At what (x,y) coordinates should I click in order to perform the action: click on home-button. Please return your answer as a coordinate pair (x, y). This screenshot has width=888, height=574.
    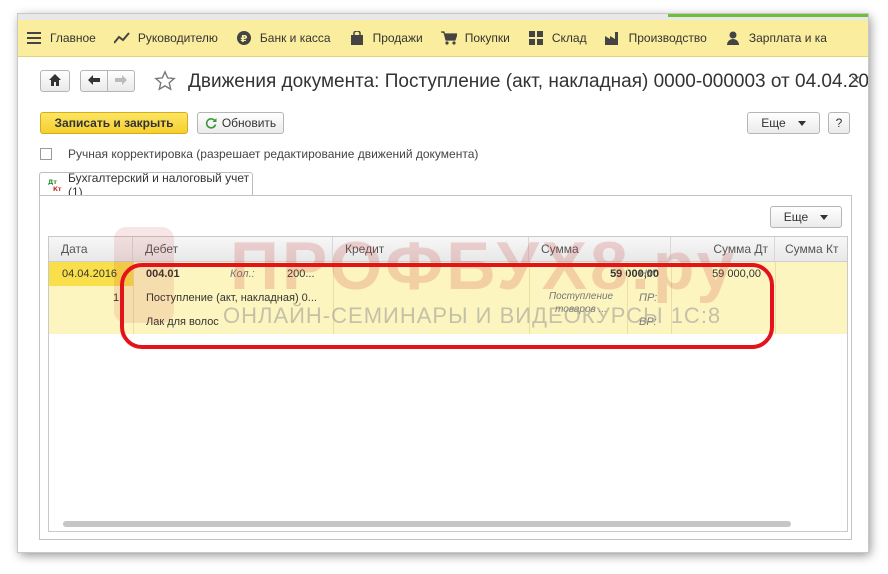
    Looking at the image, I should click on (55, 81).